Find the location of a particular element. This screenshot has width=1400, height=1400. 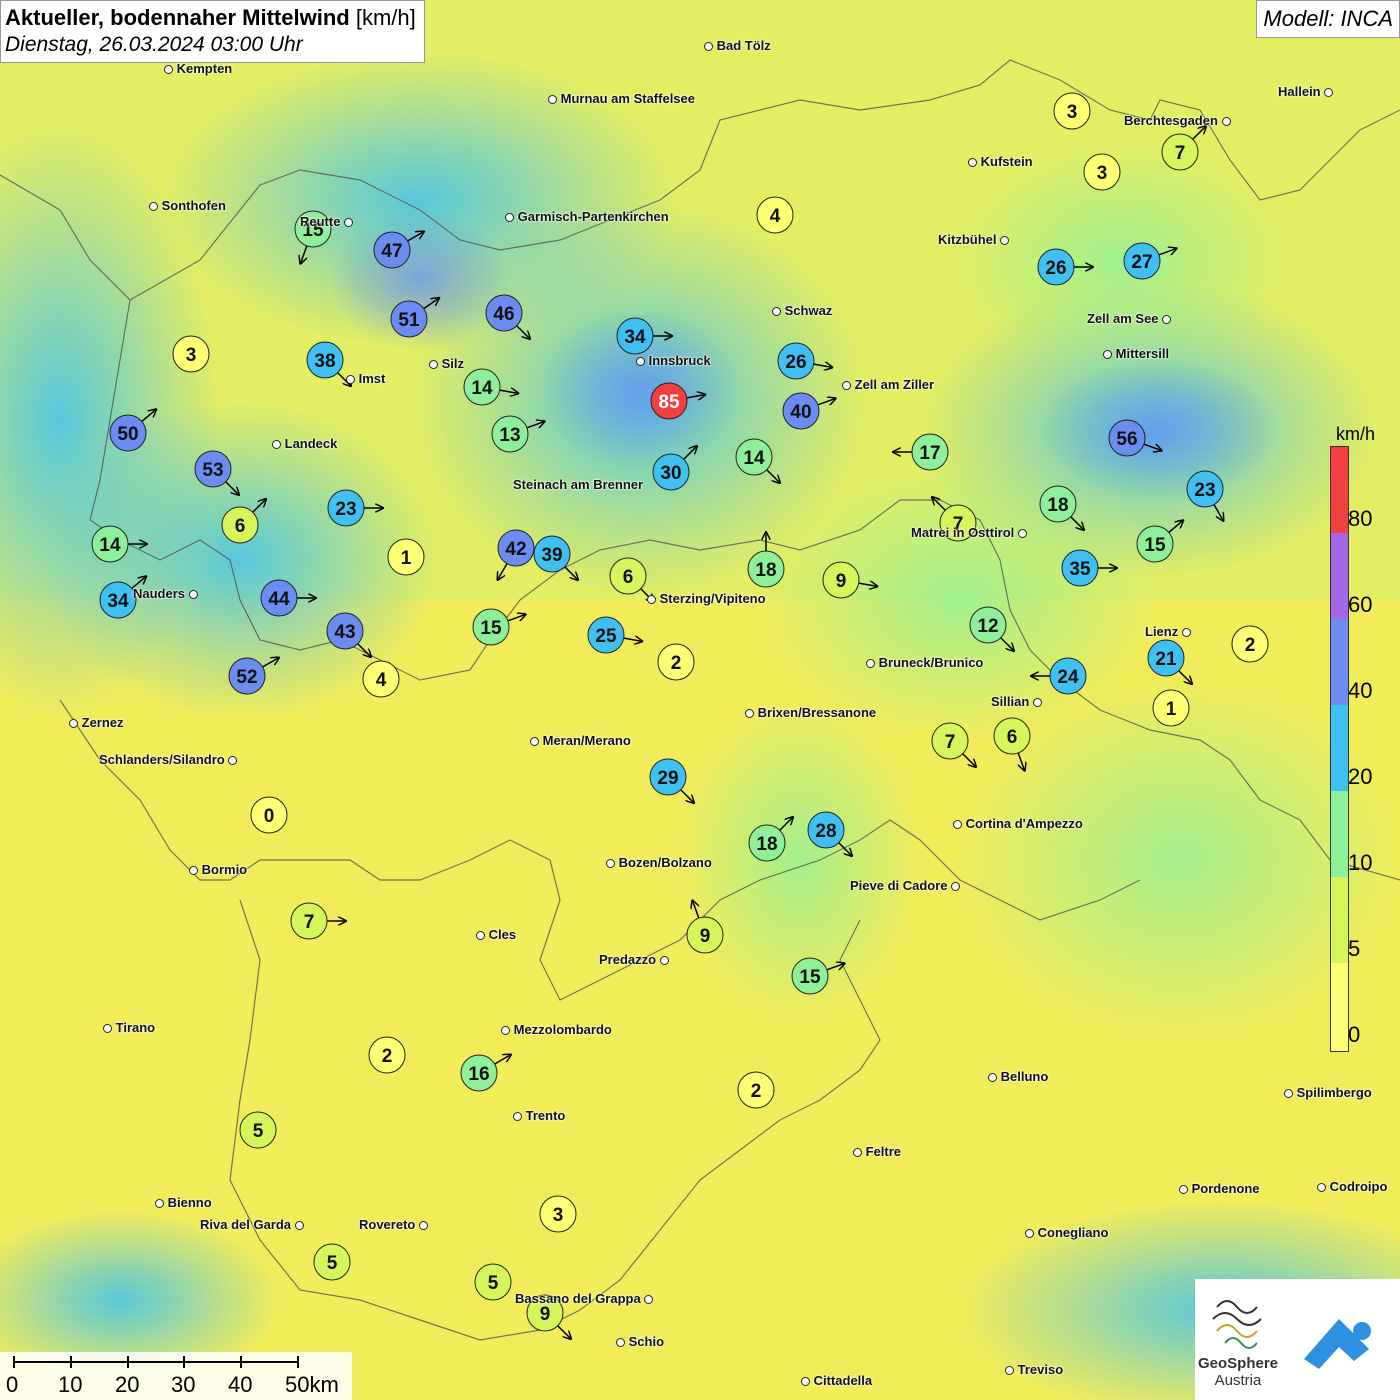

wind-speed-value: 29 is located at coordinates (667, 778).